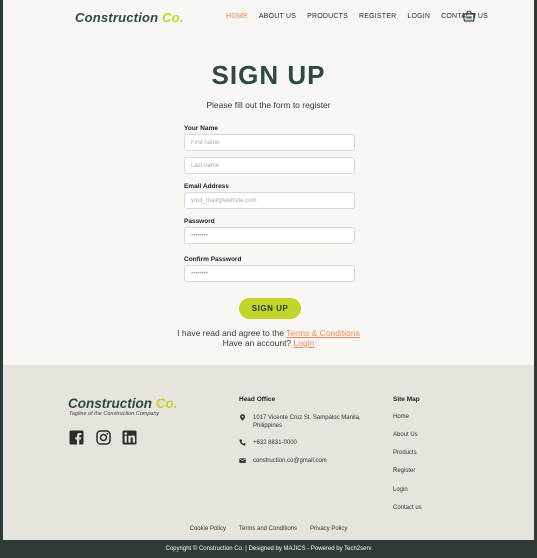 This screenshot has height=558, width=537. What do you see at coordinates (275, 443) in the screenshot?
I see `phone-text: +632 8831-0000` at bounding box center [275, 443].